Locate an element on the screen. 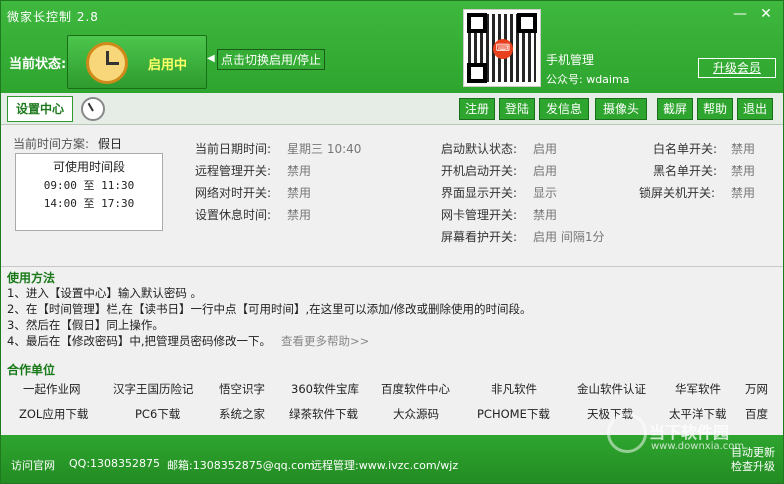  partner-link: 360软件宝库 is located at coordinates (325, 389).